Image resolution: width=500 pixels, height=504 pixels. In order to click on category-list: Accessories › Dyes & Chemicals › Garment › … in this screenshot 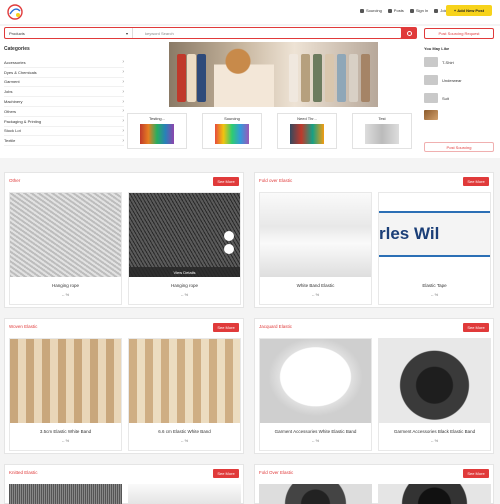, I will do `click(64, 102)`.